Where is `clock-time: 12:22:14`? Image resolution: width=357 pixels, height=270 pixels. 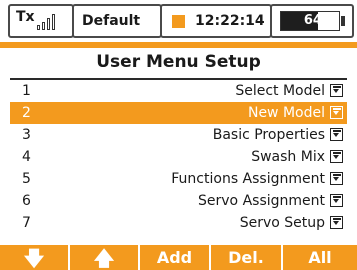
clock-time: 12:22:14 is located at coordinates (230, 21).